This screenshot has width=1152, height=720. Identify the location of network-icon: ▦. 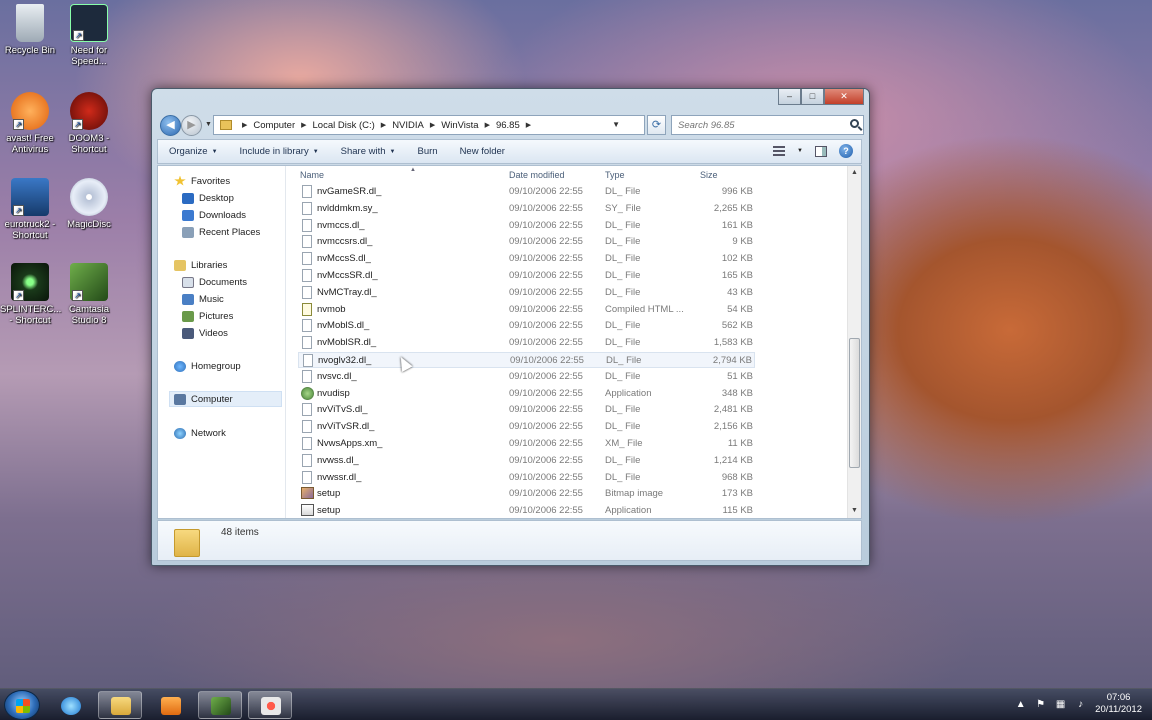
(1060, 704).